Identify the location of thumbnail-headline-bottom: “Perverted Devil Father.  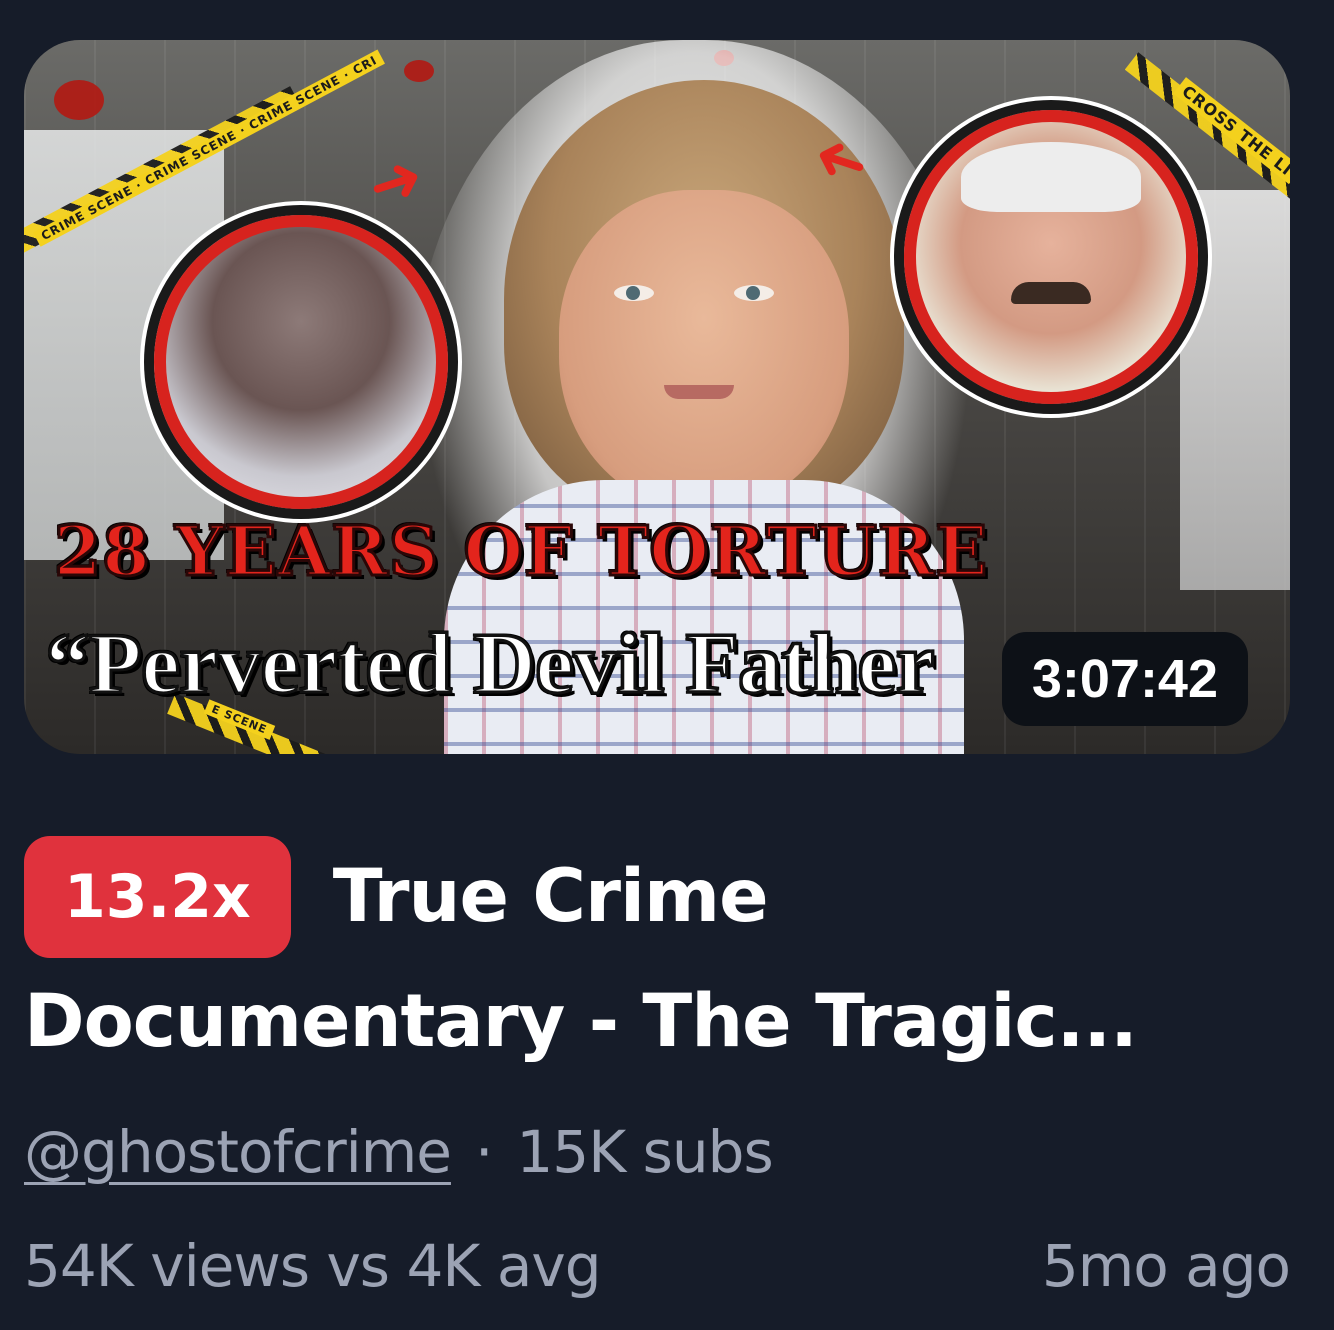
(489, 663).